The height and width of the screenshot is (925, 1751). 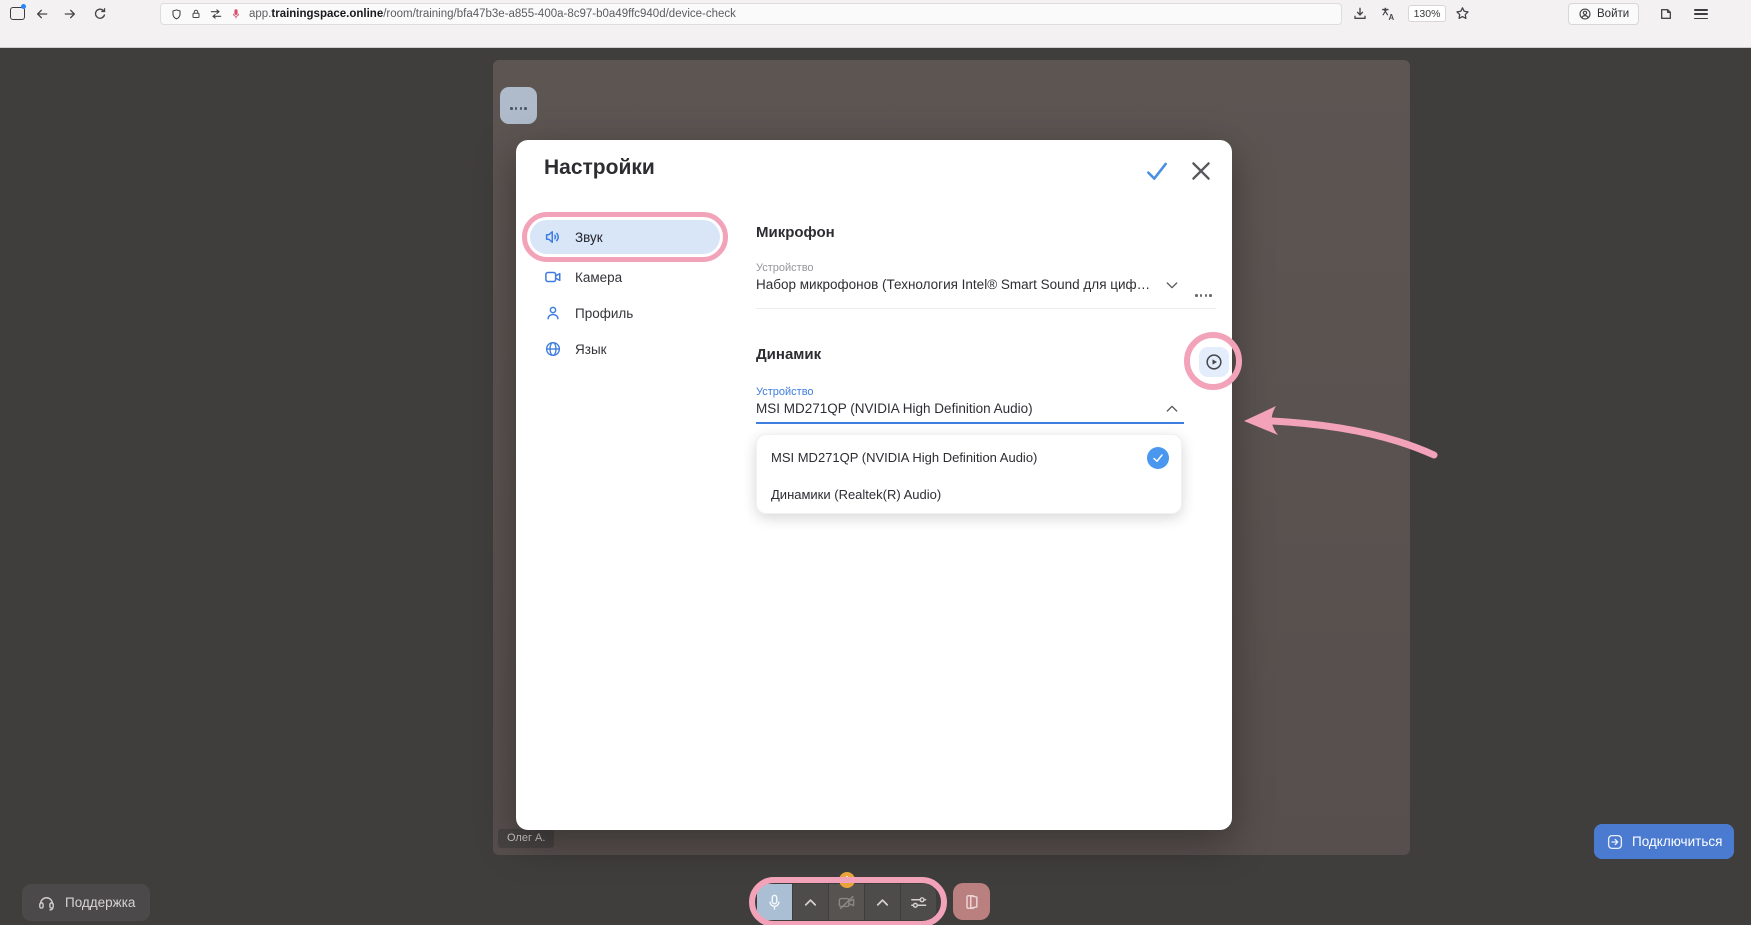 I want to click on participant-name-tag: Олег А., so click(x=526, y=838).